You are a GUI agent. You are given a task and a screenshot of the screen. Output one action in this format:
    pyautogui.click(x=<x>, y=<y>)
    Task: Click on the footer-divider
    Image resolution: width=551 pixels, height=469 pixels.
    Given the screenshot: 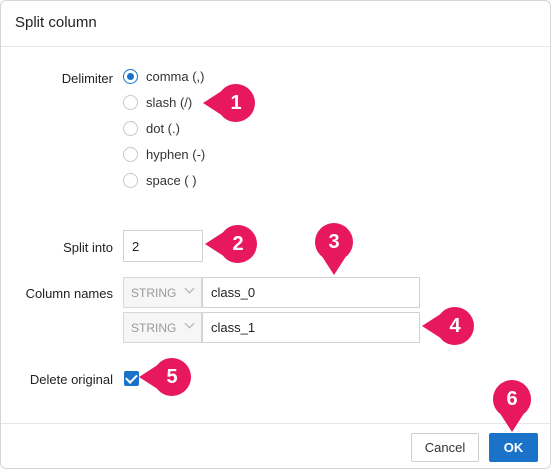 What is the action you would take?
    pyautogui.click(x=275, y=423)
    